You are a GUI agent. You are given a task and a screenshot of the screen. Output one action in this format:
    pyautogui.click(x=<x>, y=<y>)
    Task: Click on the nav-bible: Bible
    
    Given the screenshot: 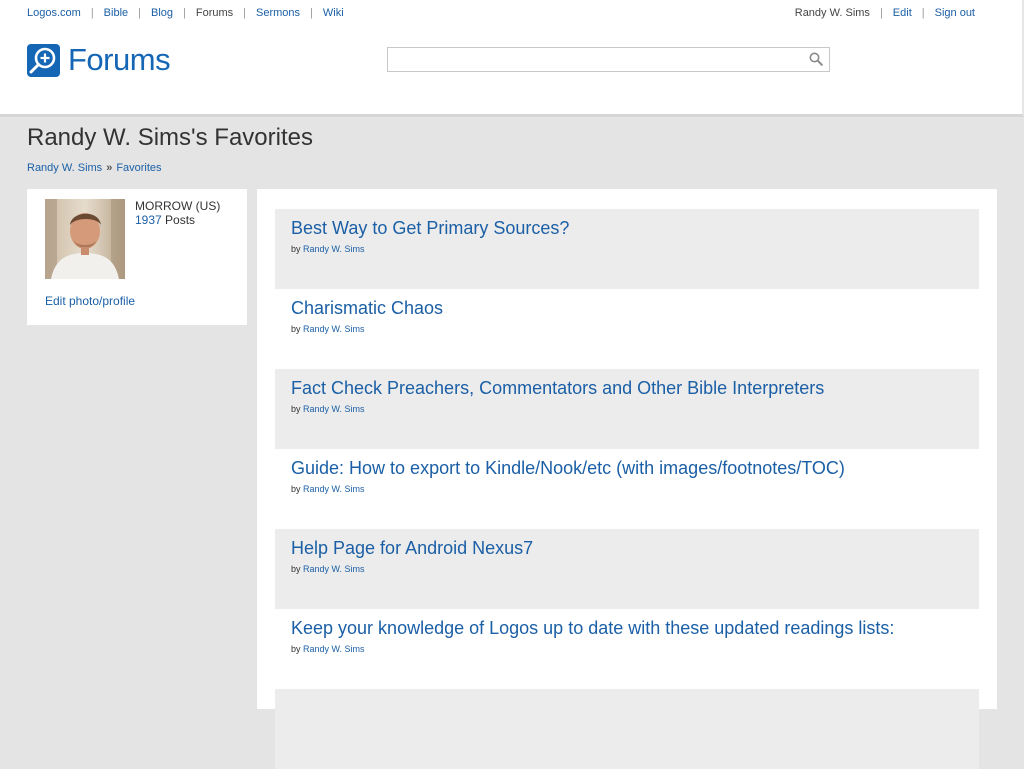 What is the action you would take?
    pyautogui.click(x=116, y=13)
    